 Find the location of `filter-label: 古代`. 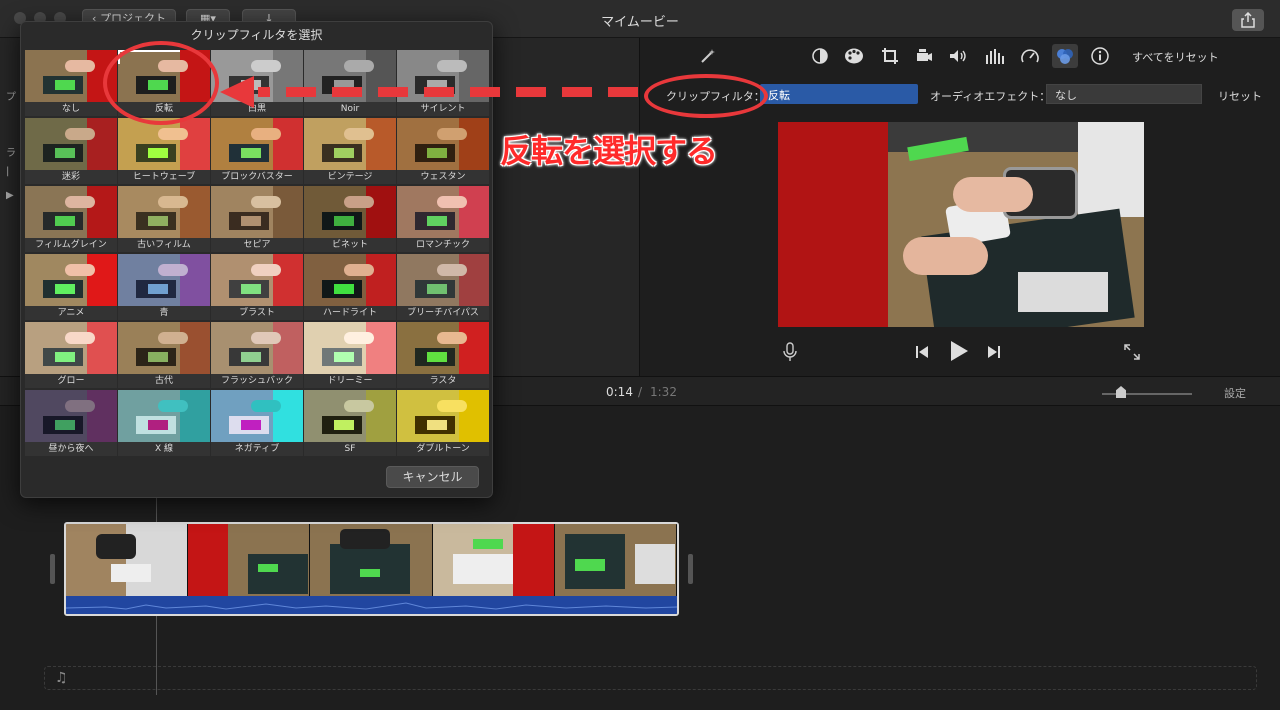

filter-label: 古代 is located at coordinates (164, 381).